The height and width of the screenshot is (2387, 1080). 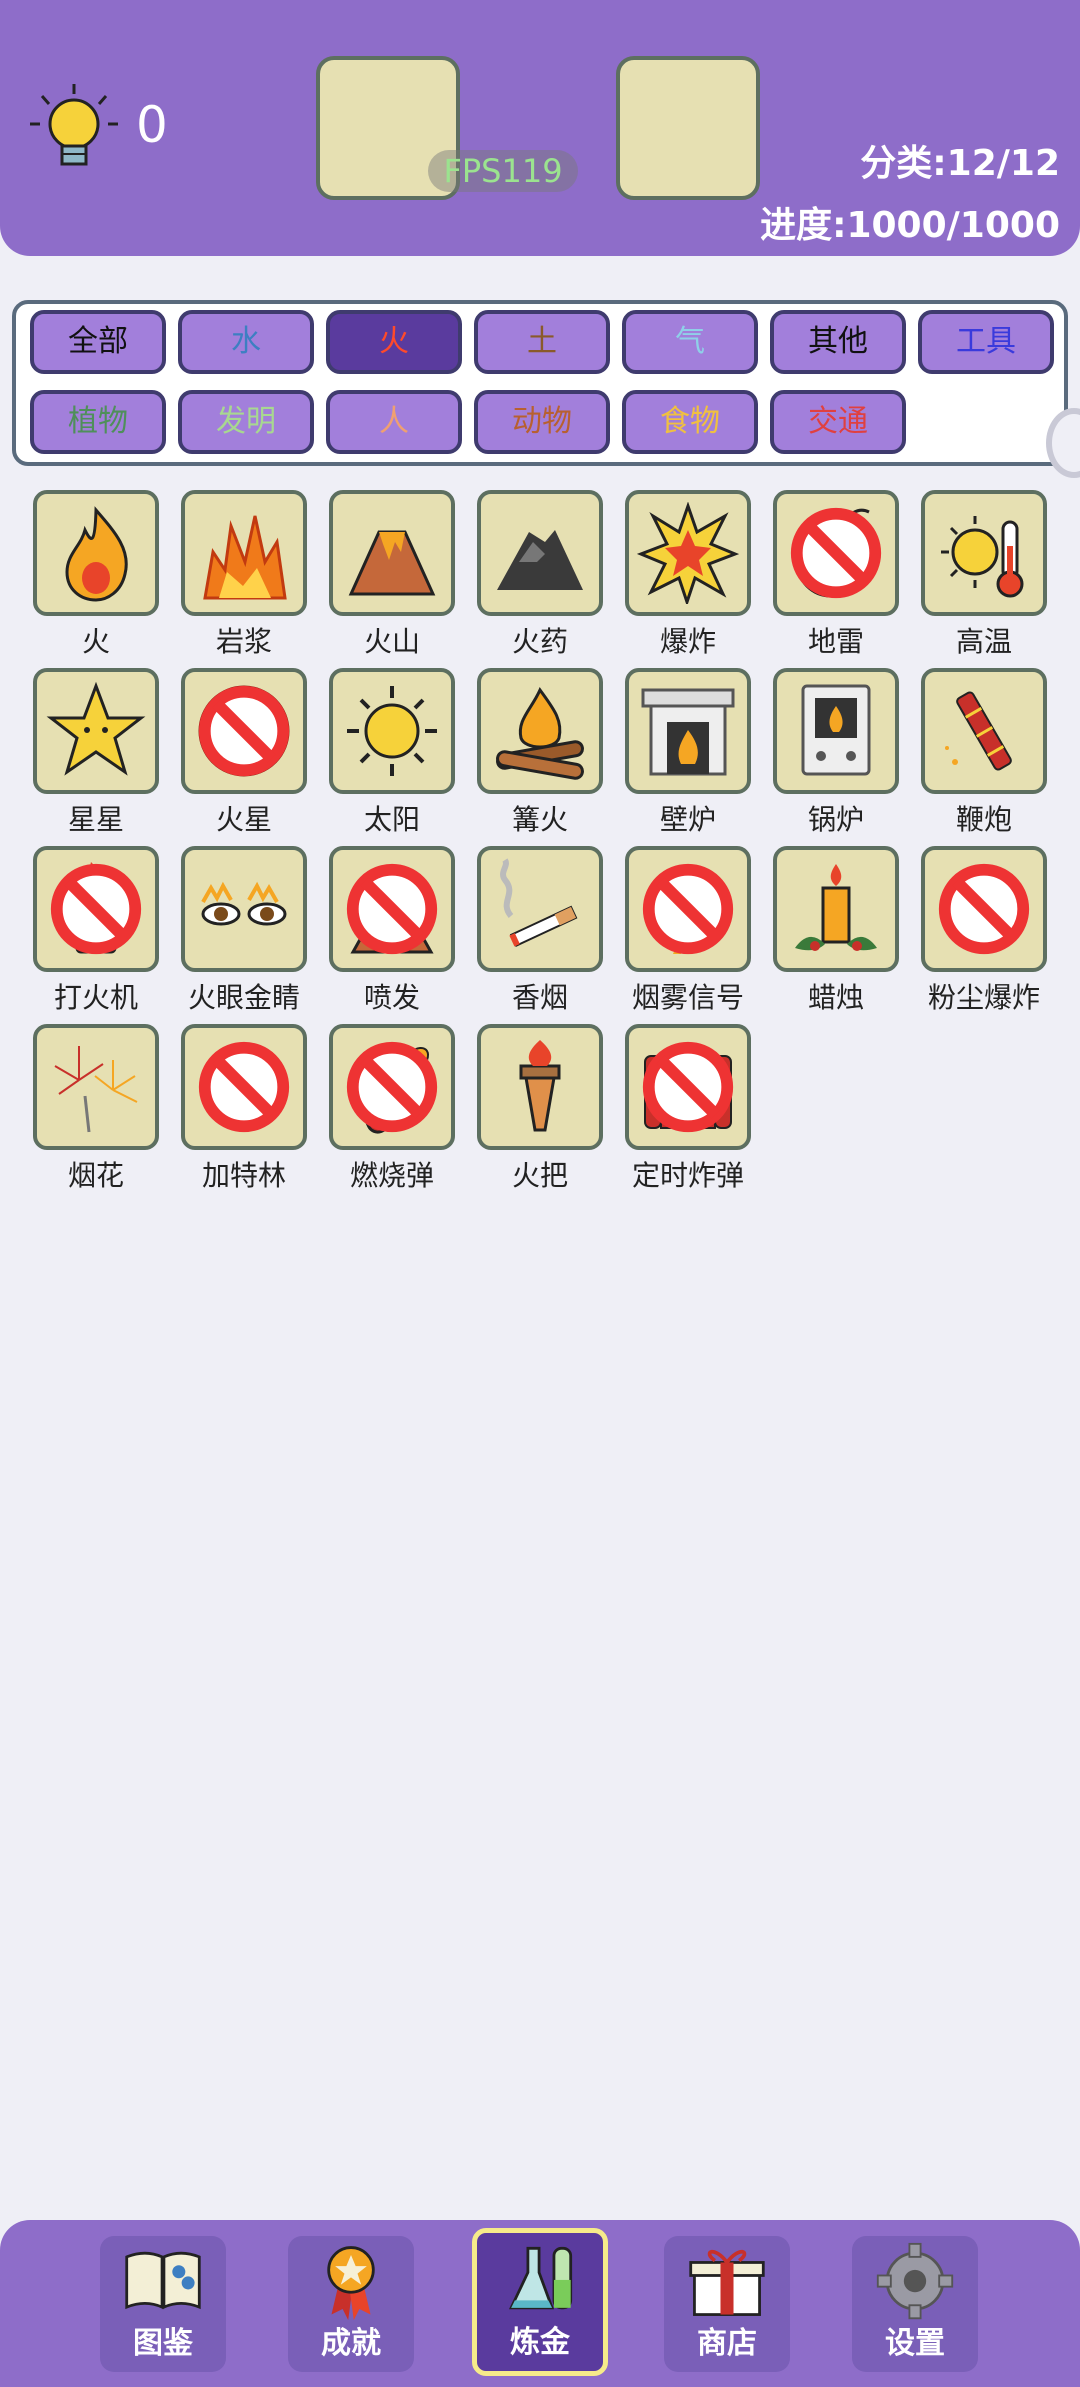 I want to click on gunpowder-icon, so click(x=540, y=560).